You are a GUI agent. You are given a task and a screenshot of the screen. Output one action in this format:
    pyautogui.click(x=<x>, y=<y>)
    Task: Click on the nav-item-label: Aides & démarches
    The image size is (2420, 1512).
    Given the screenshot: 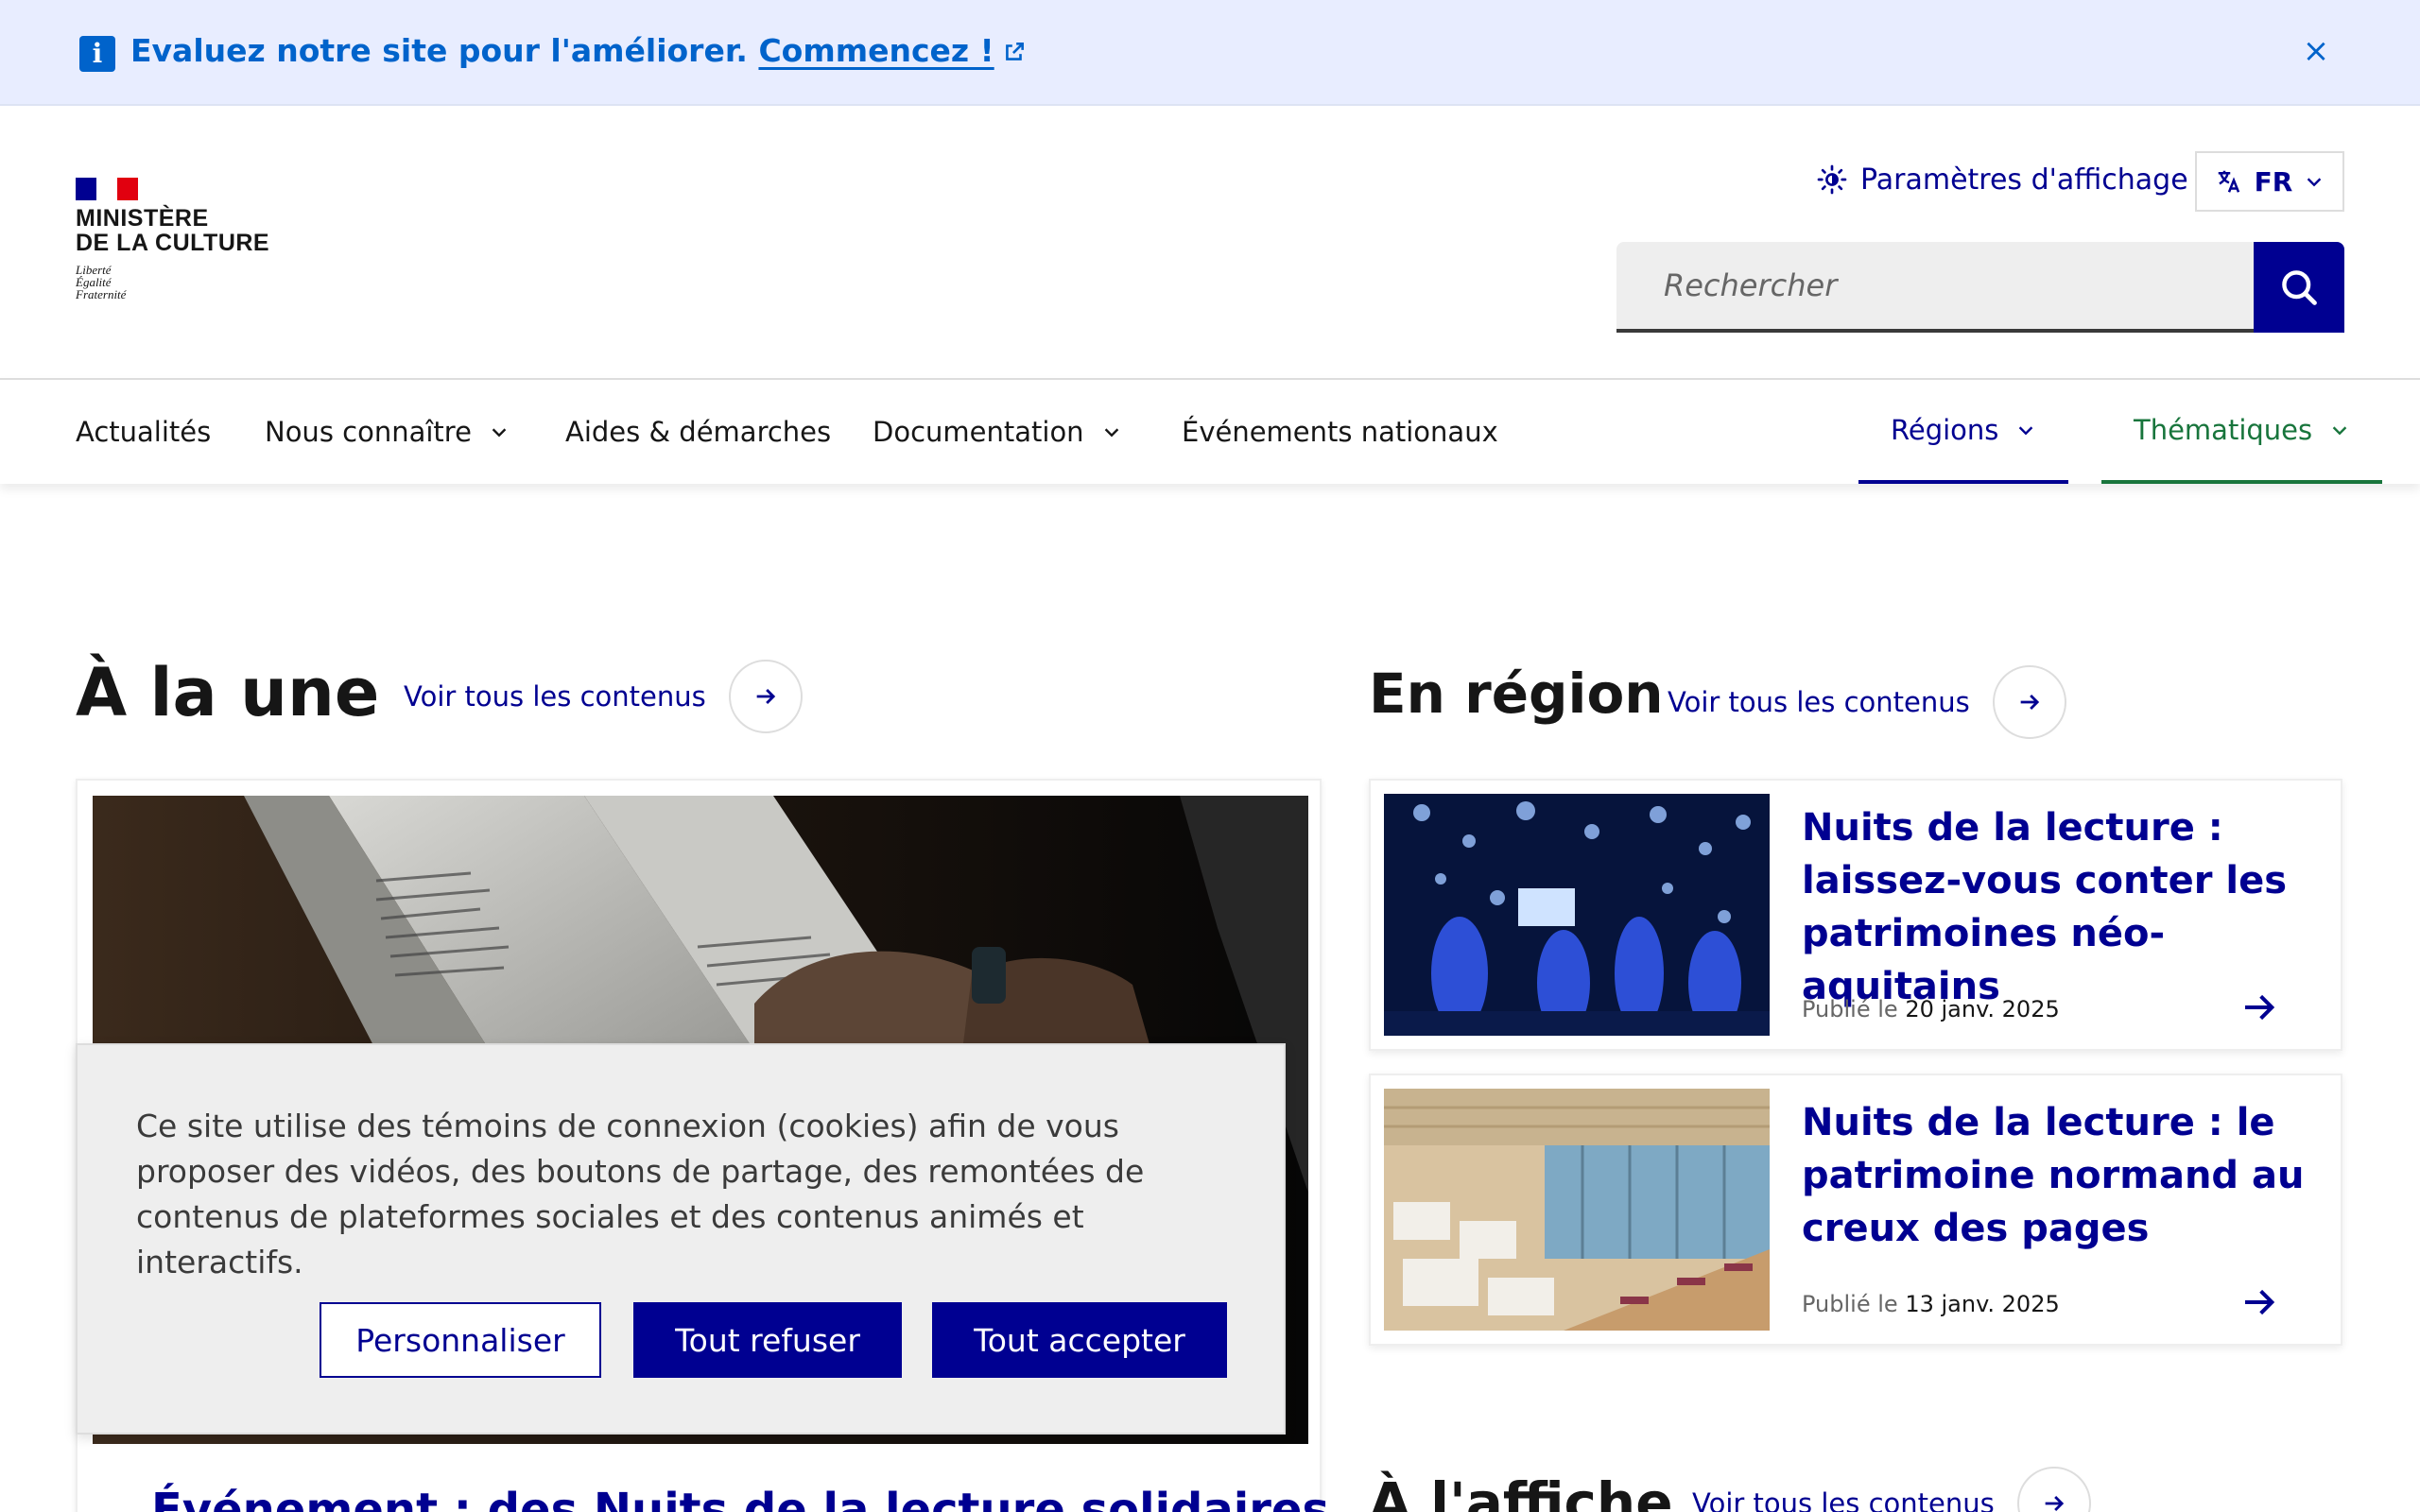 What is the action you would take?
    pyautogui.click(x=698, y=432)
    